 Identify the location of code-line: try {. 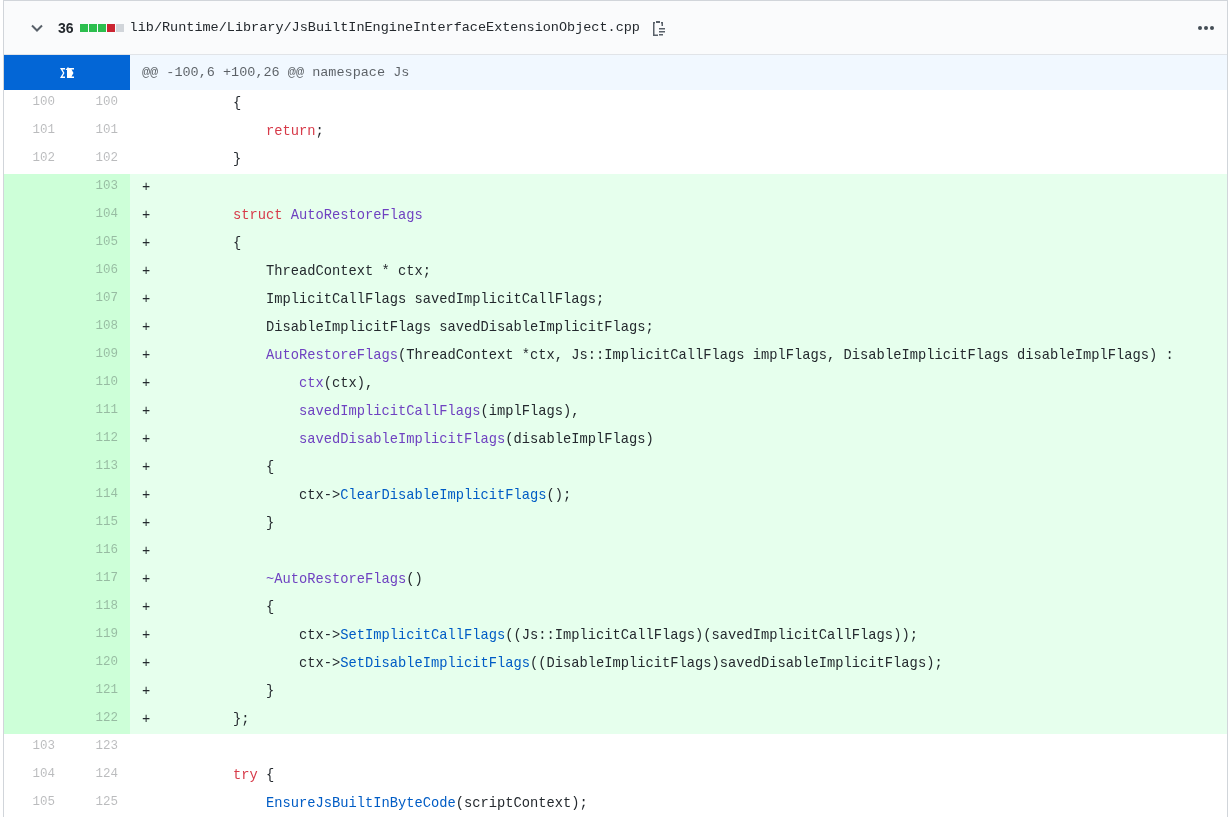
(253, 776).